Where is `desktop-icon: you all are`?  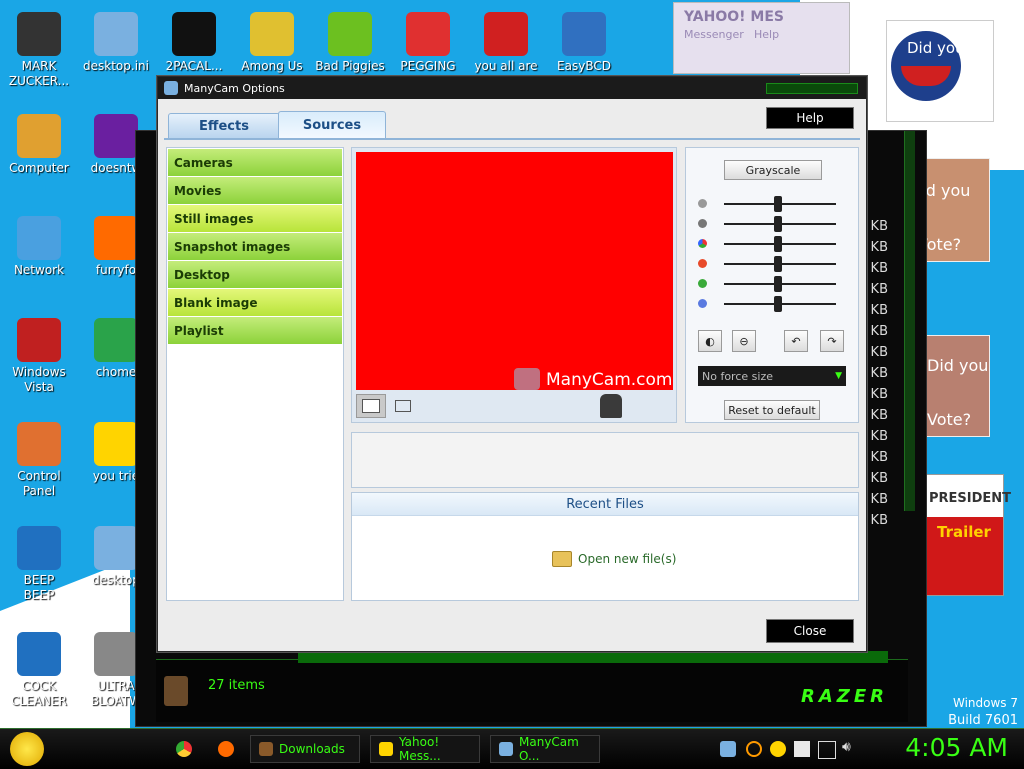 desktop-icon: you all are is located at coordinates (506, 43).